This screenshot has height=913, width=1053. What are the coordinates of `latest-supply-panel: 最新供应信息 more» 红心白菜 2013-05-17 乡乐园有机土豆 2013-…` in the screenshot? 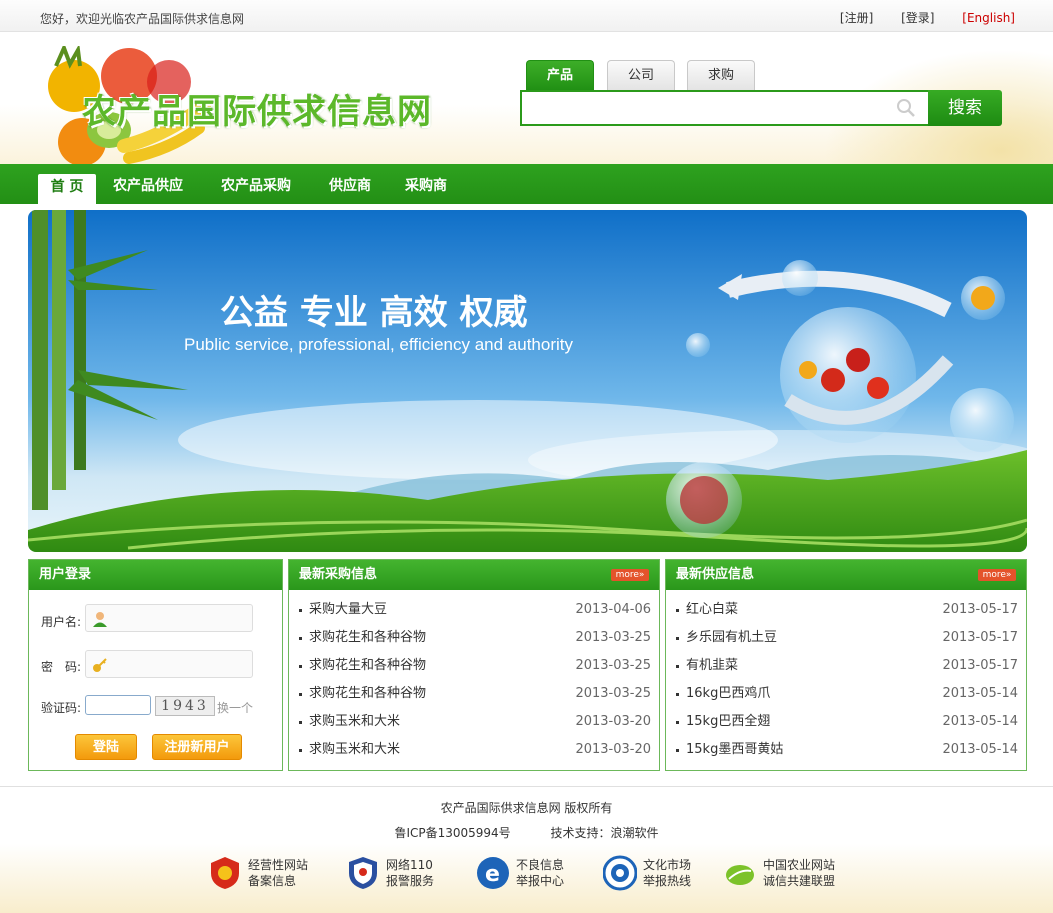 It's located at (846, 665).